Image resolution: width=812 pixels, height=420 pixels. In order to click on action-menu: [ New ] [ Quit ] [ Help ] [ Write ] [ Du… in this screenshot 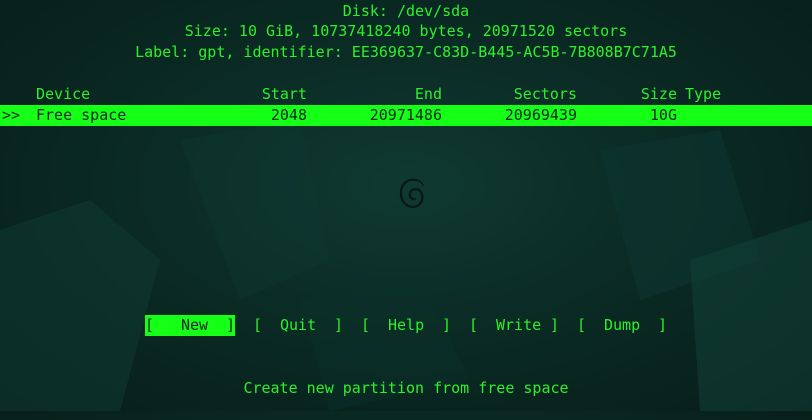, I will do `click(406, 325)`.